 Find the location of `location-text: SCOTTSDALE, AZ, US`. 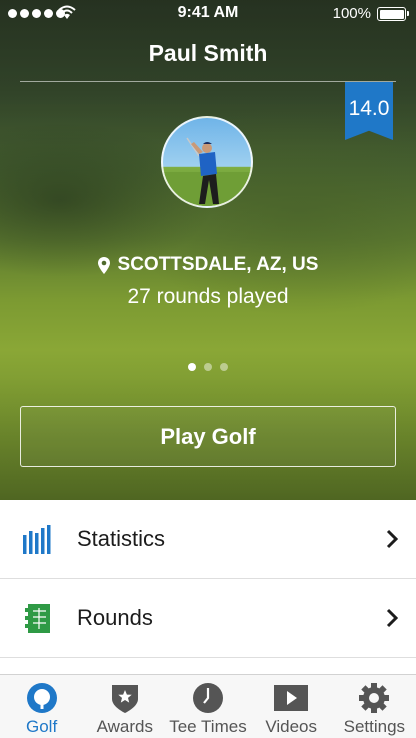

location-text: SCOTTSDALE, AZ, US is located at coordinates (218, 264).